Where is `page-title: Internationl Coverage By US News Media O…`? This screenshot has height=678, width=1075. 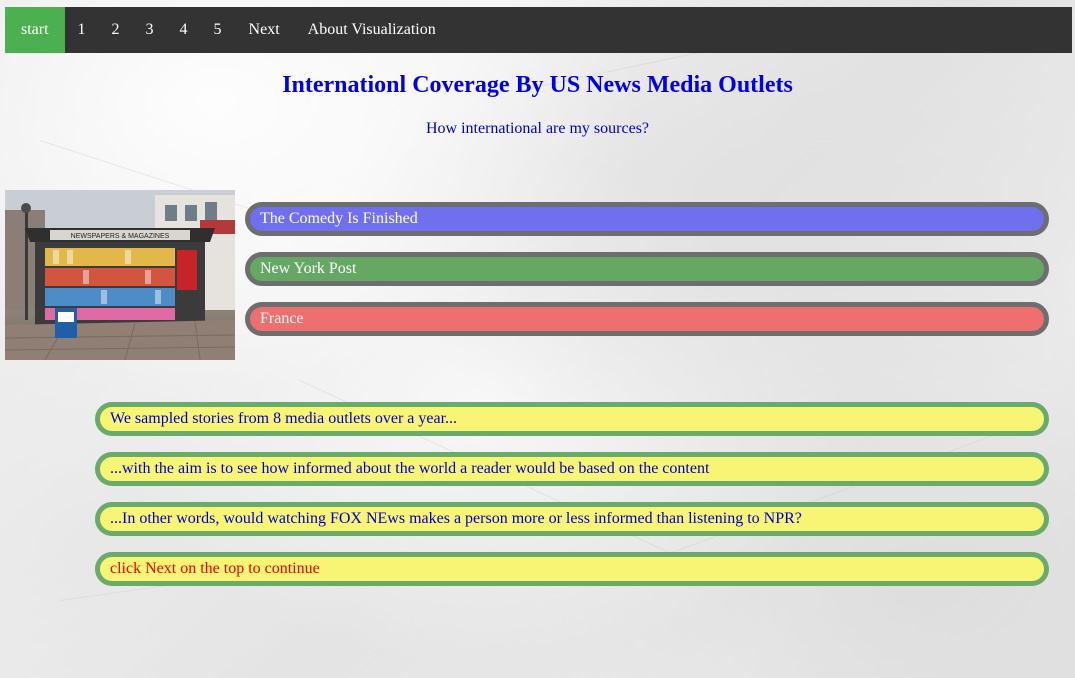
page-title: Internationl Coverage By US News Media O… is located at coordinates (537, 85).